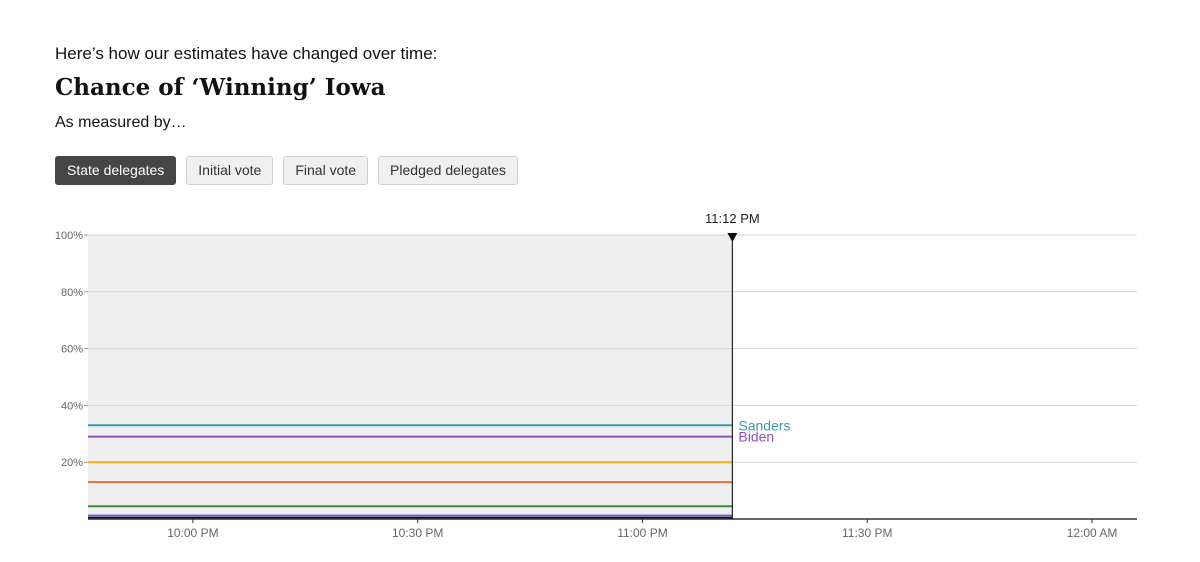 This screenshot has width=1200, height=562. I want to click on chart-headline: Chance of ‘Winning’ Iowa, so click(220, 87).